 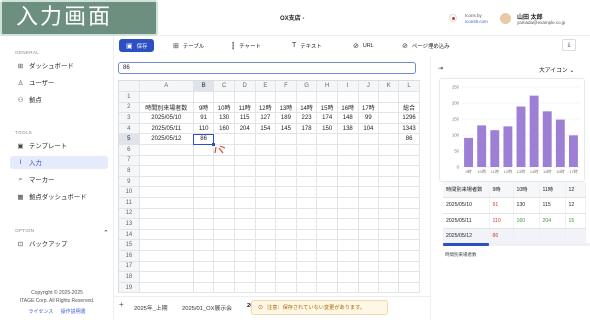 What do you see at coordinates (369, 118) in the screenshot?
I see `grid-cell: 99` at bounding box center [369, 118].